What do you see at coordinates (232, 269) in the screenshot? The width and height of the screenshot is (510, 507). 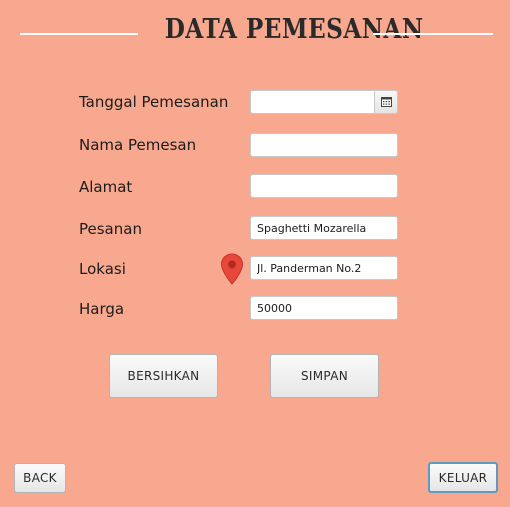 I see `map-pin-icon` at bounding box center [232, 269].